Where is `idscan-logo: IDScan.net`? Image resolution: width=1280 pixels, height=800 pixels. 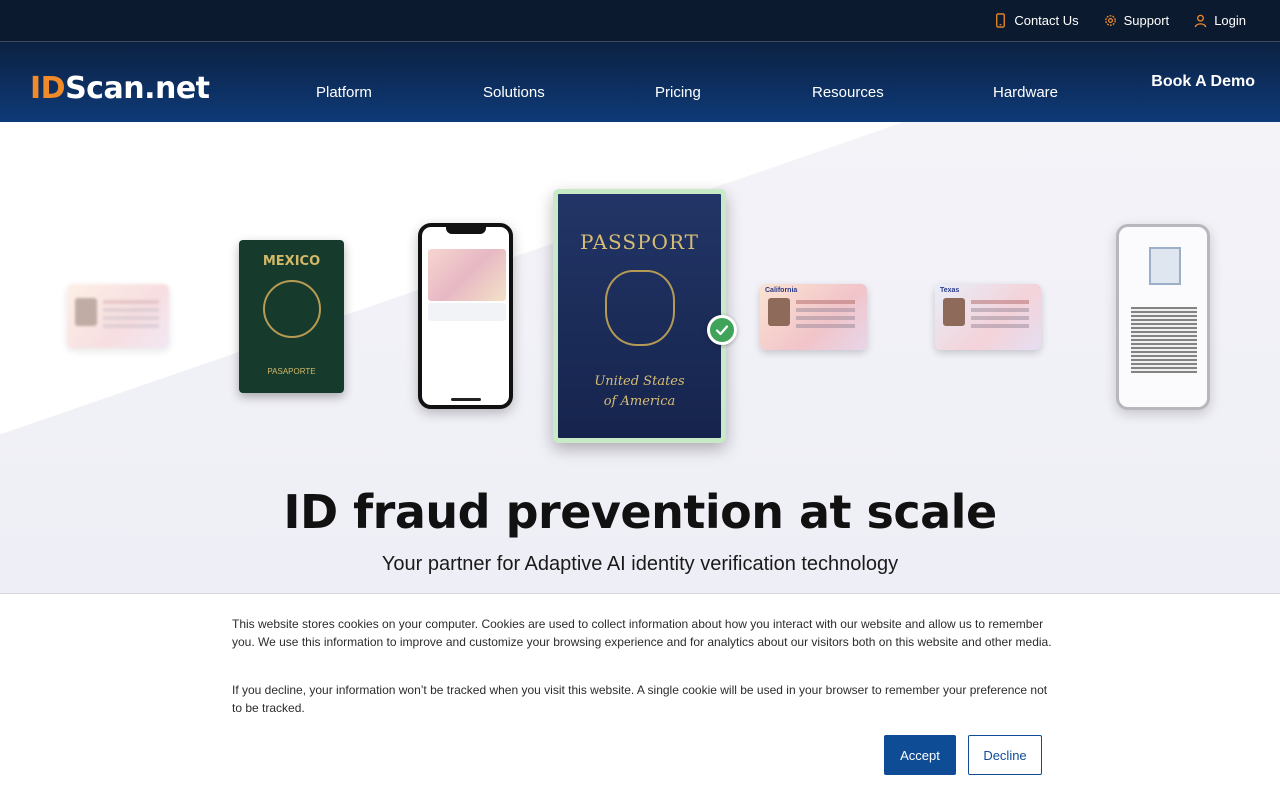 idscan-logo: IDScan.net is located at coordinates (120, 89).